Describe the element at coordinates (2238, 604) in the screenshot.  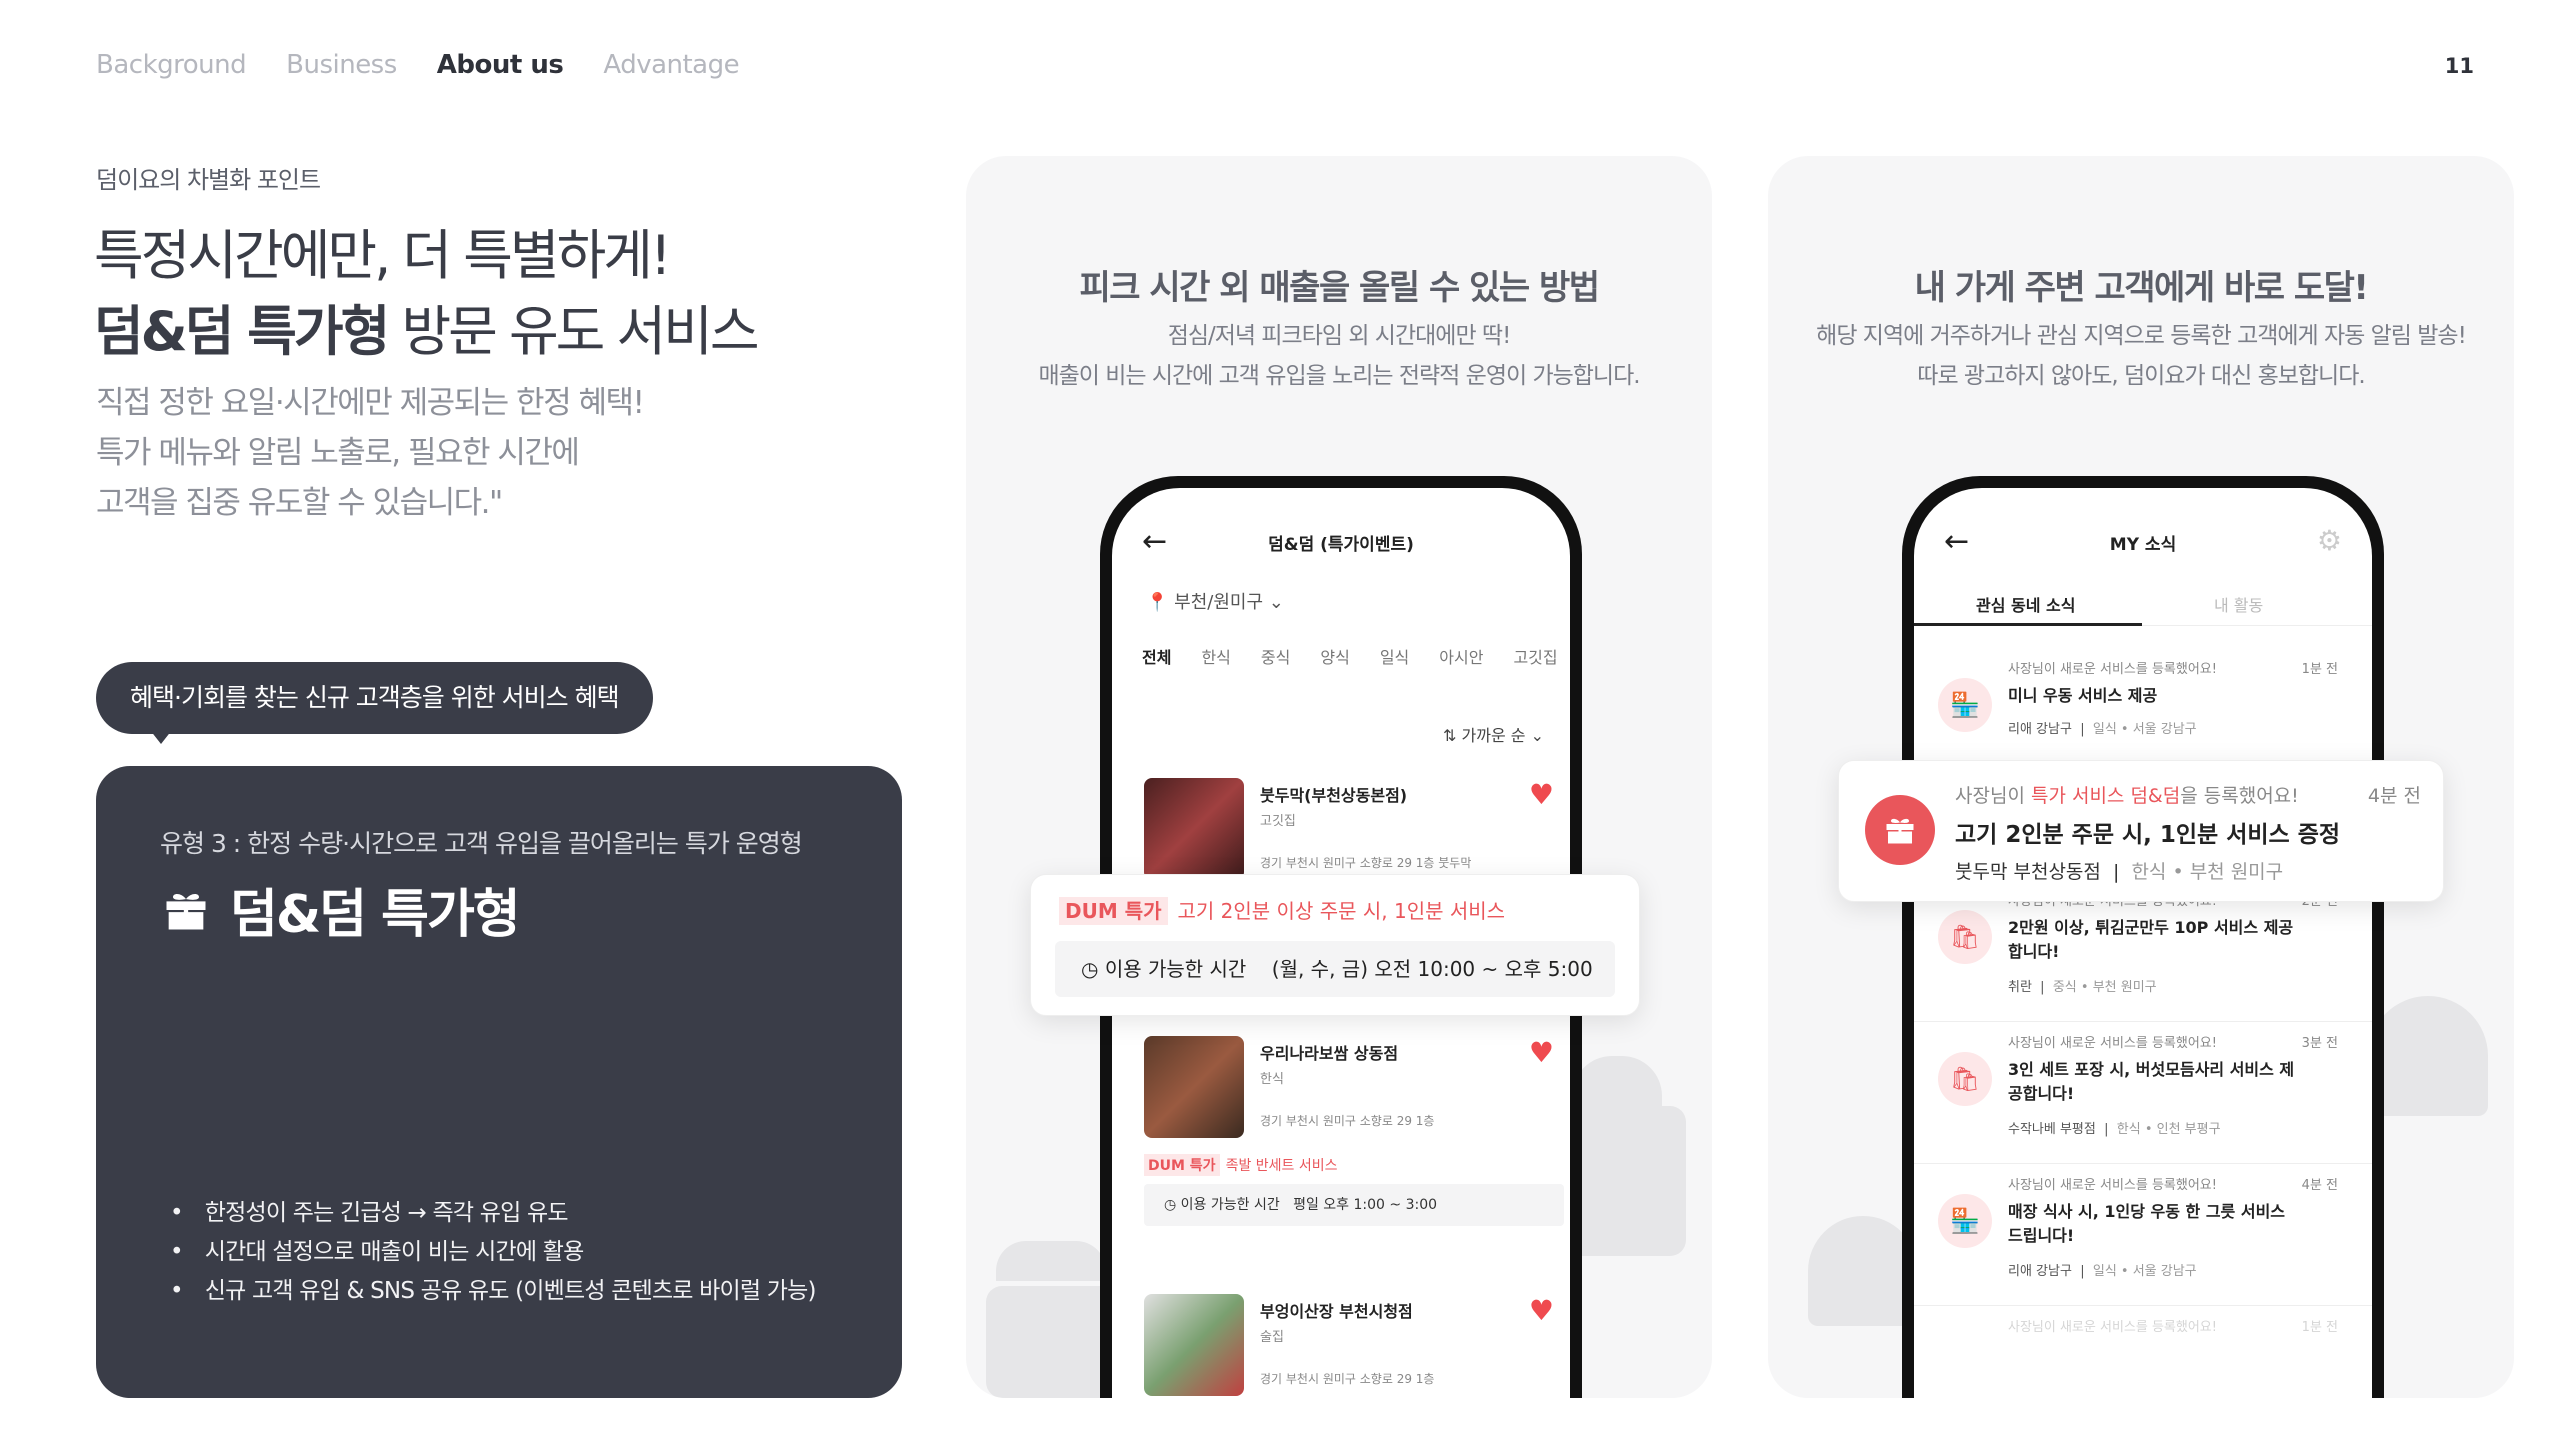
I see `tab-my-activity: 내 활동` at that location.